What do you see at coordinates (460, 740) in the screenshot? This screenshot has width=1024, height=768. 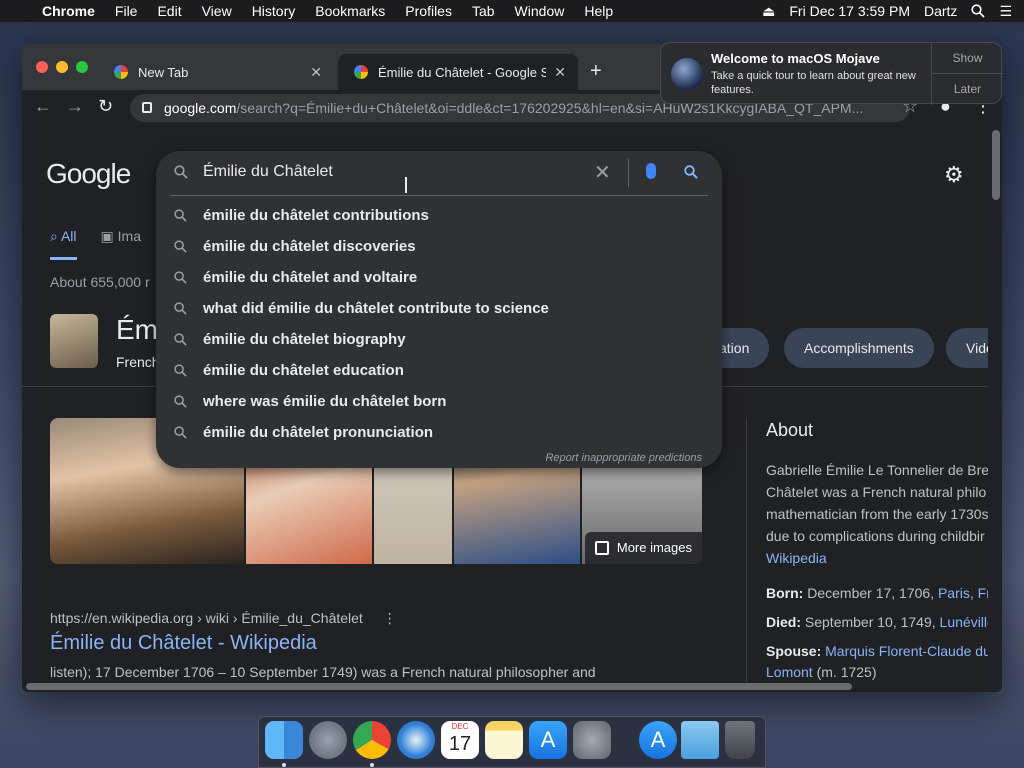 I see `calendar-icon: DEC 17` at bounding box center [460, 740].